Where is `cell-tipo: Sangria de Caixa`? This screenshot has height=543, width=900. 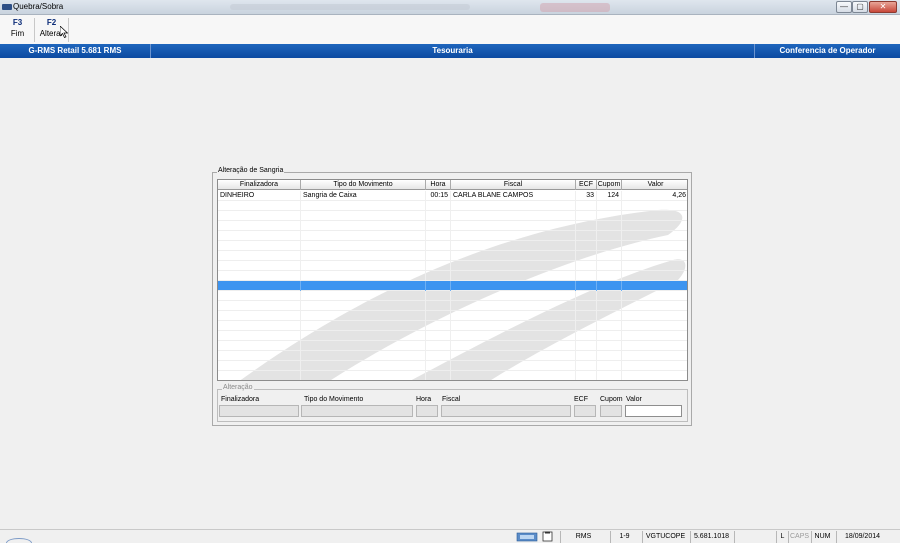 cell-tipo: Sangria de Caixa is located at coordinates (363, 196).